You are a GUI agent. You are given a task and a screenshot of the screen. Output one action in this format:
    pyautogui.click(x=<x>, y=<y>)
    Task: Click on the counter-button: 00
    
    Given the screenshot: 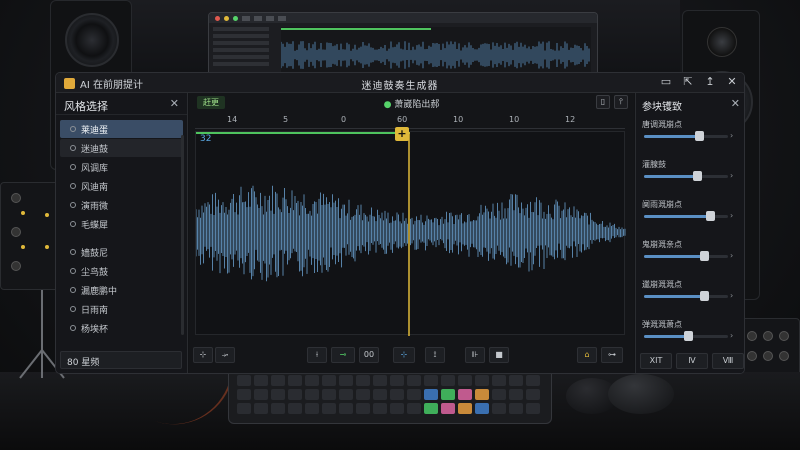 What is the action you would take?
    pyautogui.click(x=369, y=355)
    